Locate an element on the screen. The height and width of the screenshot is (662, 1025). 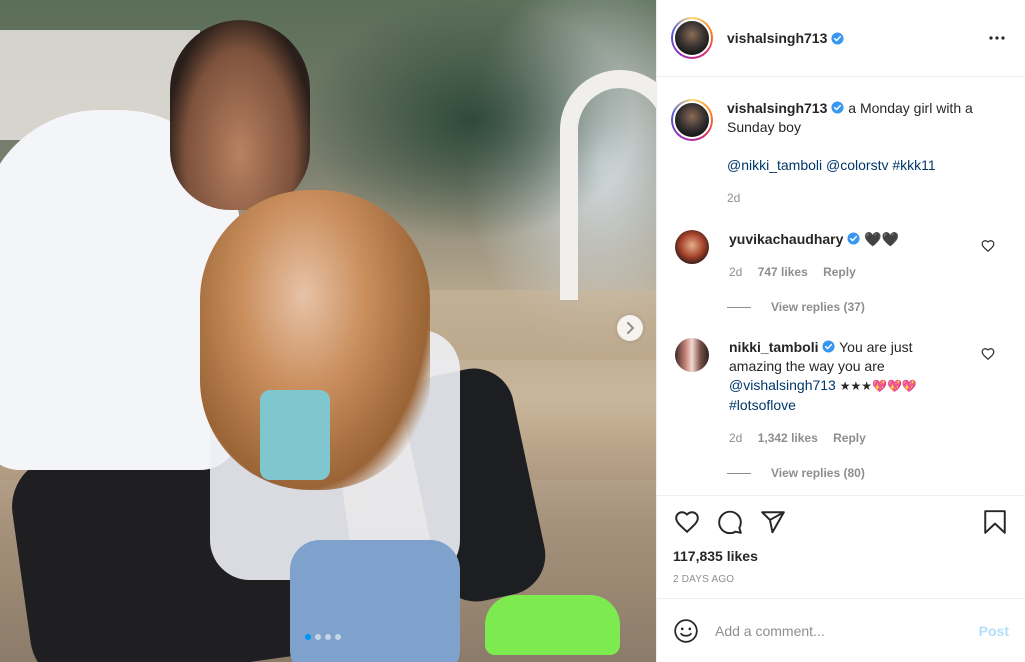
carousel-dot-active is located at coordinates (308, 637).